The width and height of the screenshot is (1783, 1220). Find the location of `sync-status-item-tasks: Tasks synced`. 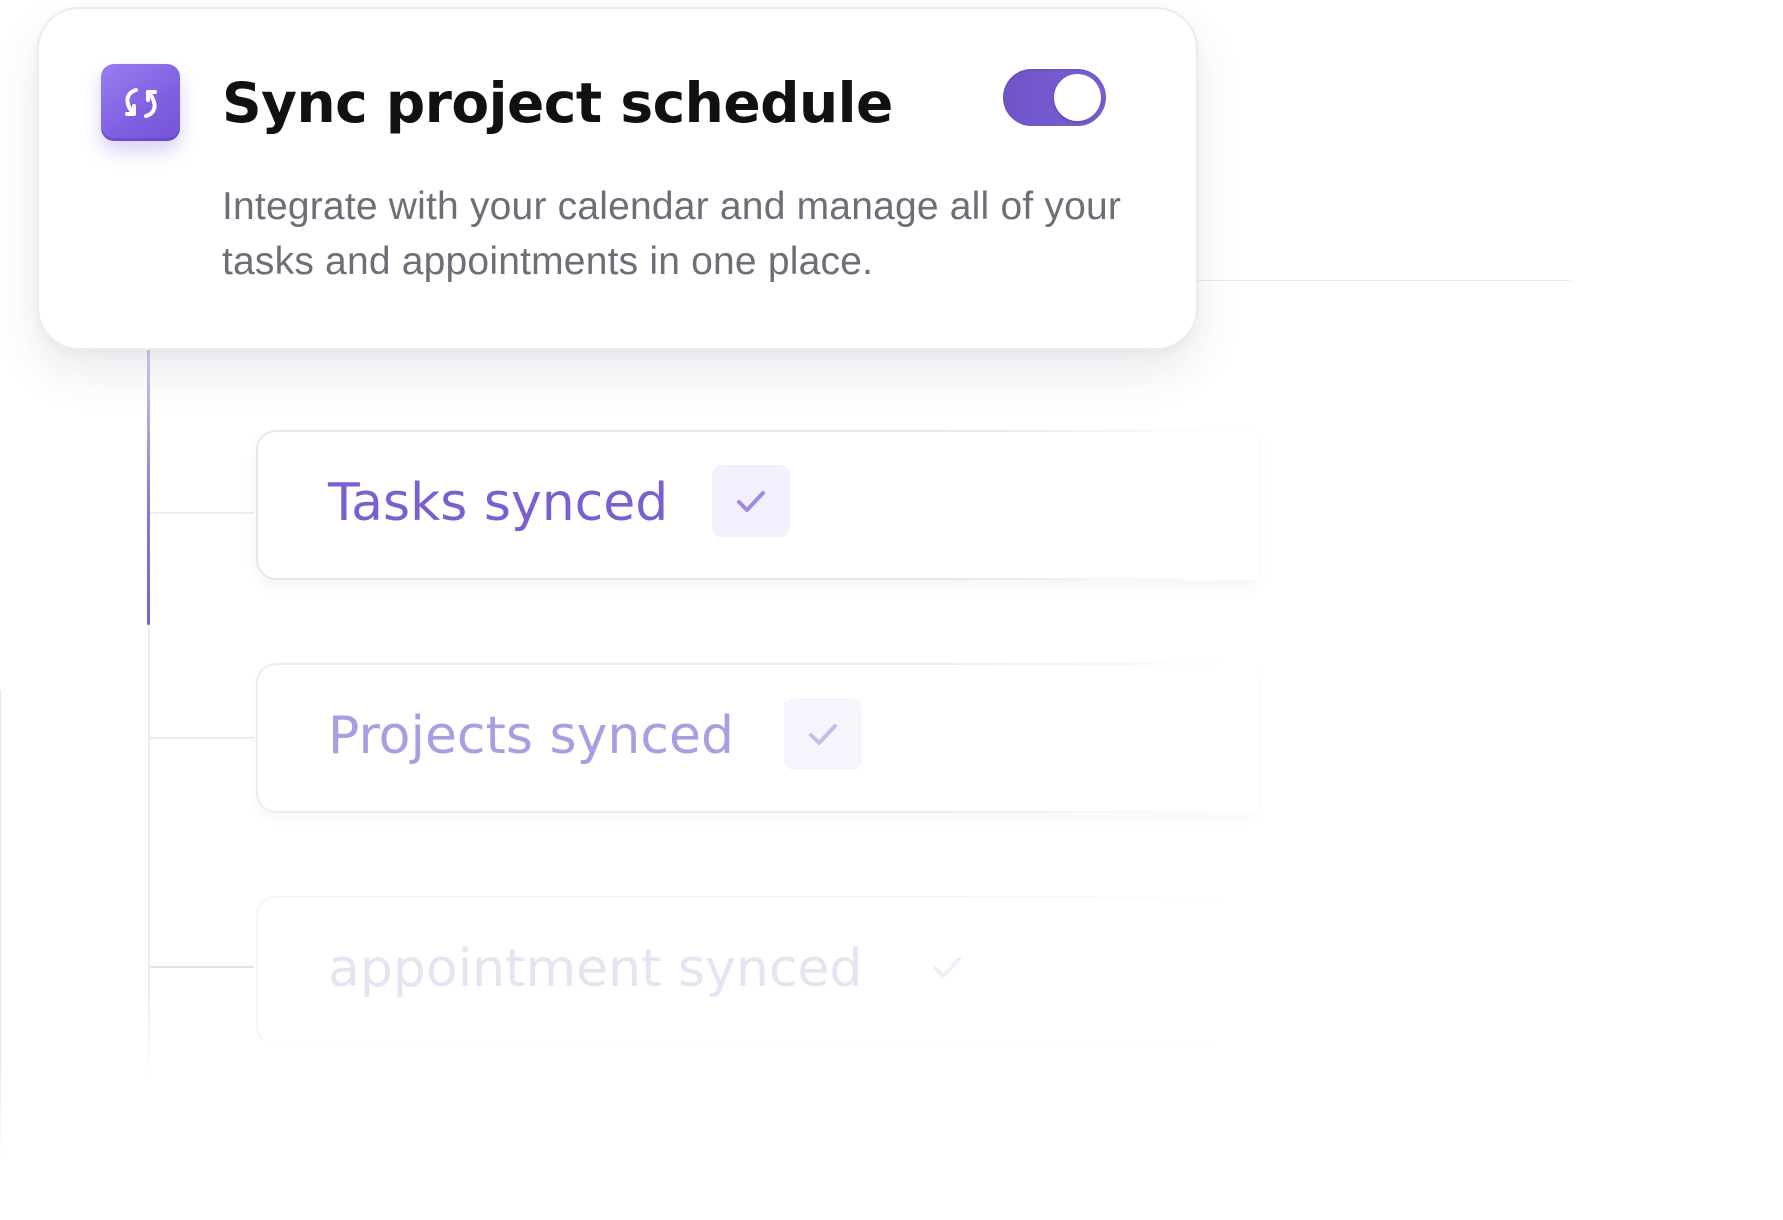

sync-status-item-tasks: Tasks synced is located at coordinates (757, 505).